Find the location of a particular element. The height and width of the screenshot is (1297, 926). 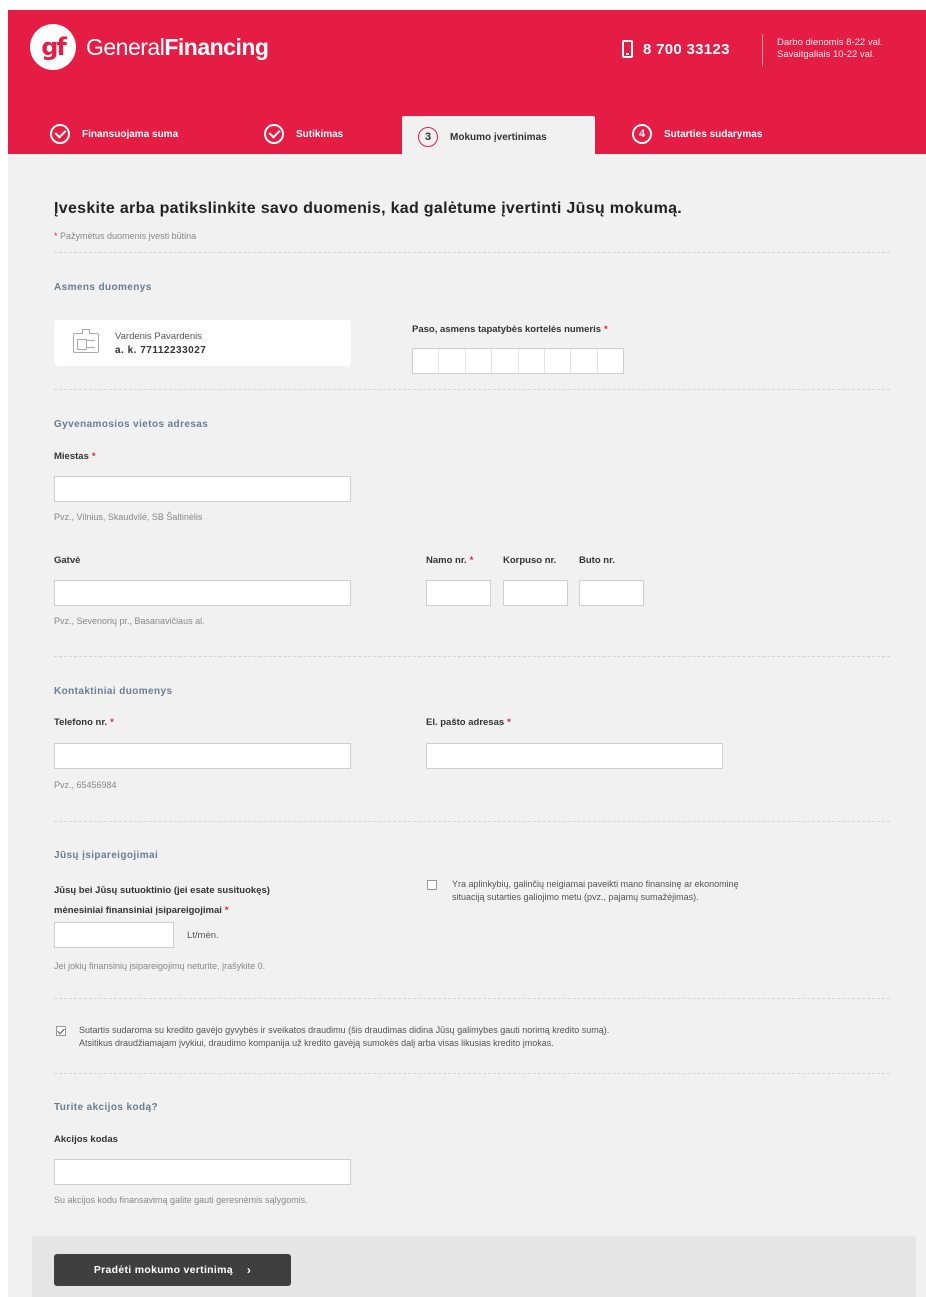

brand-name: GeneralFinancing is located at coordinates (177, 46).